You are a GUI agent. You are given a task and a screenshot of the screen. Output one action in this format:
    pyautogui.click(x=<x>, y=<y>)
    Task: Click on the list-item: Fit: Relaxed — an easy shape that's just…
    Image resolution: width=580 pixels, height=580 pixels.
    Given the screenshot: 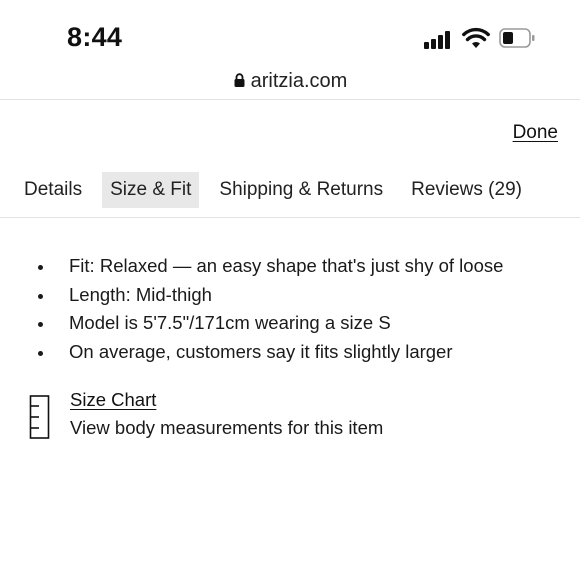 What is the action you would take?
    pyautogui.click(x=269, y=266)
    